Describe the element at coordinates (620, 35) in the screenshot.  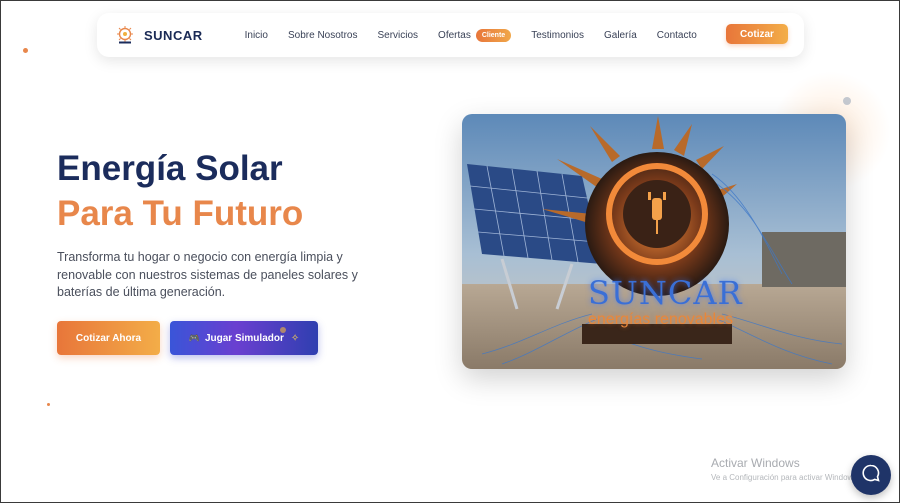
I see `nav-link-galeria: Galería` at that location.